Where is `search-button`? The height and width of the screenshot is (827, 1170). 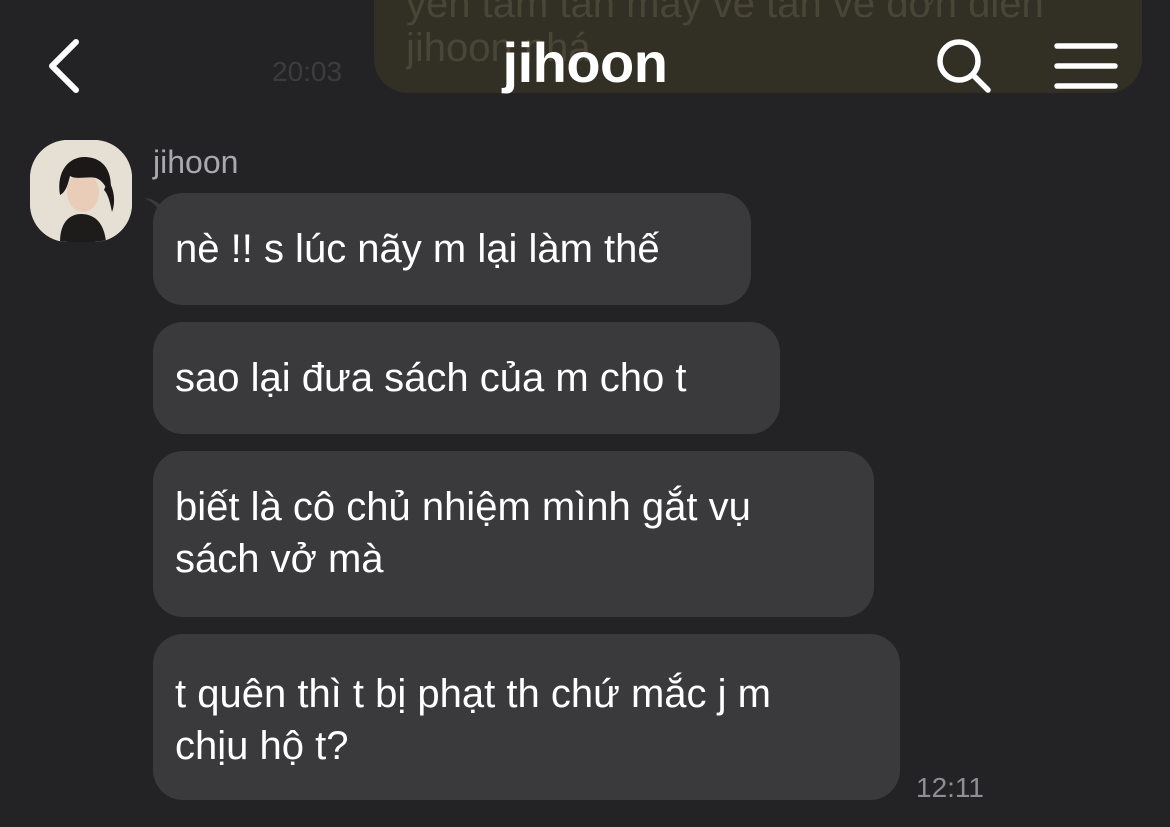 search-button is located at coordinates (965, 67).